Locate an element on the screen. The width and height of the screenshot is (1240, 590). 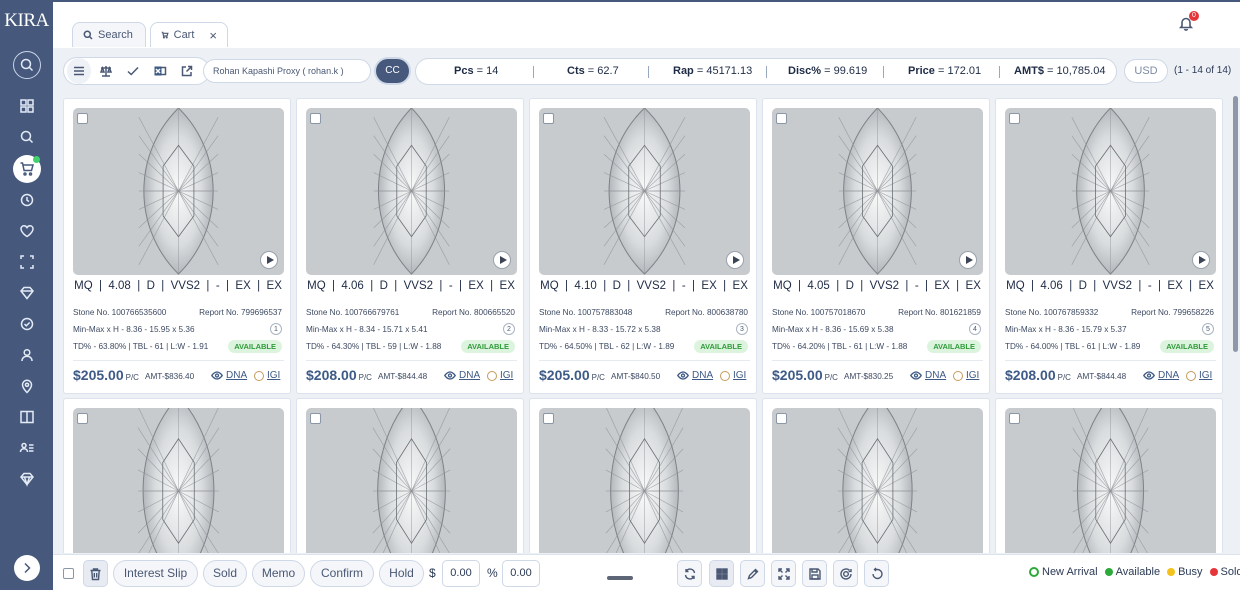
amount: AMT-$844.48 is located at coordinates (1102, 376).